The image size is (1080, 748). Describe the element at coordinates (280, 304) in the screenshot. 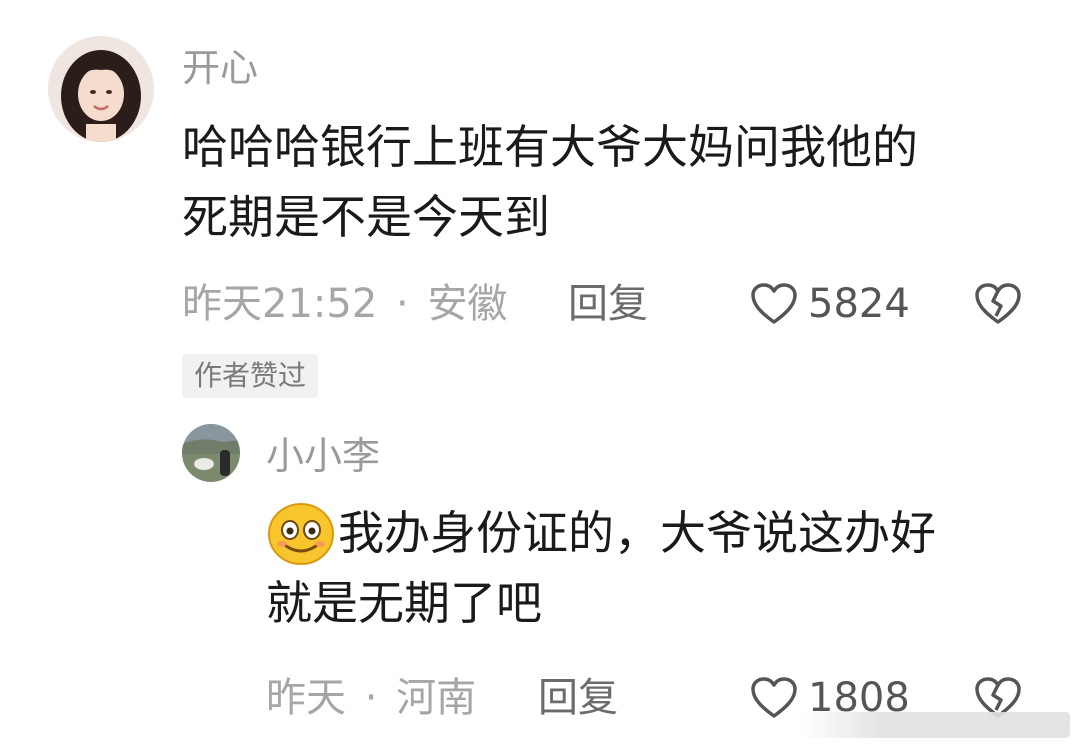

I see `comment-time: 昨天21:52` at that location.